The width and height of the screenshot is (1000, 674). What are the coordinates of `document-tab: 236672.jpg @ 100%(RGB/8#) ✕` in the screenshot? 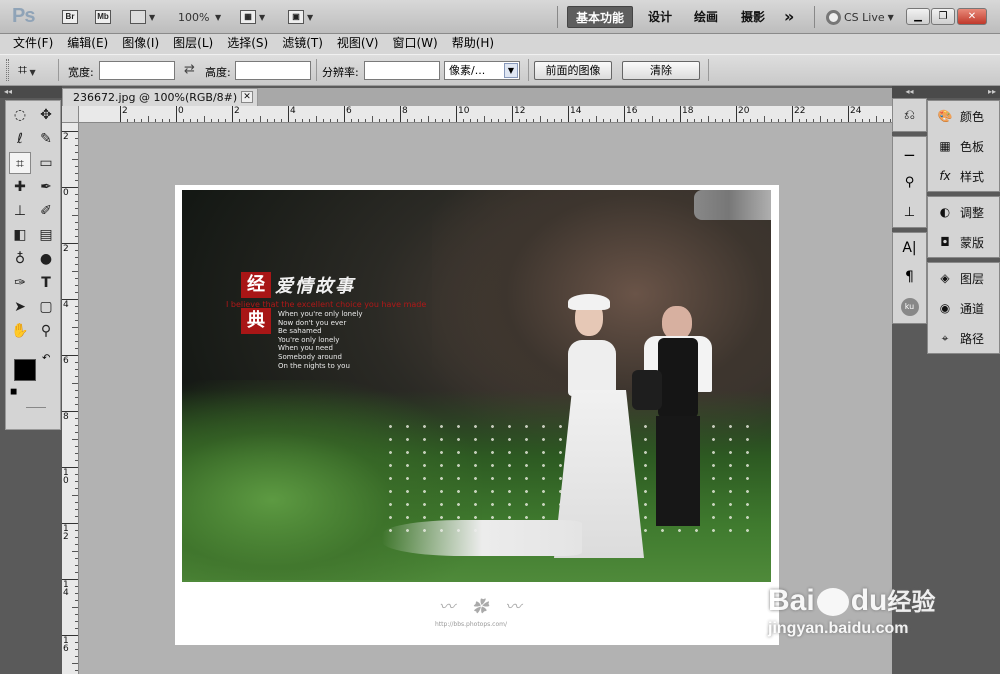 It's located at (160, 97).